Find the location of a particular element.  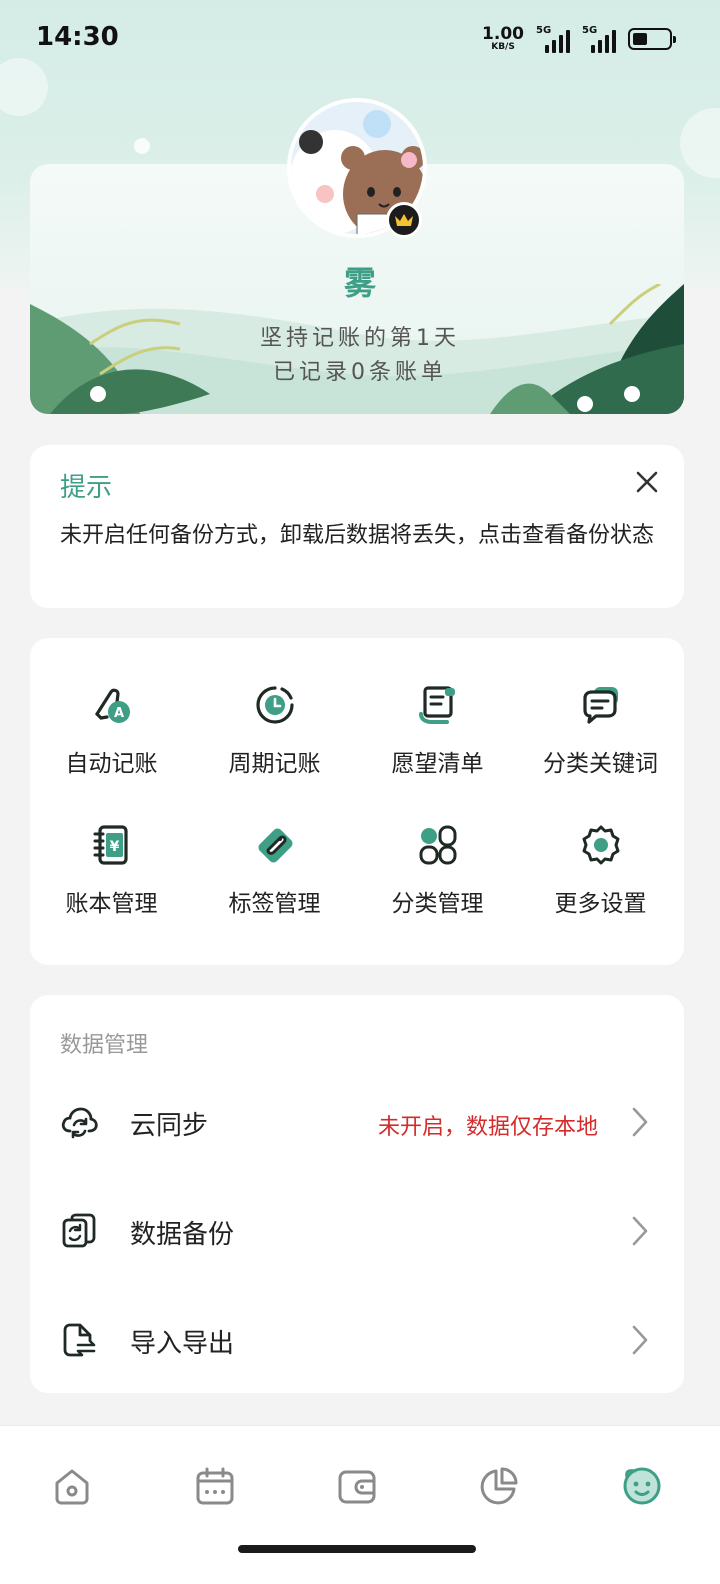

vip-badge is located at coordinates (404, 220).